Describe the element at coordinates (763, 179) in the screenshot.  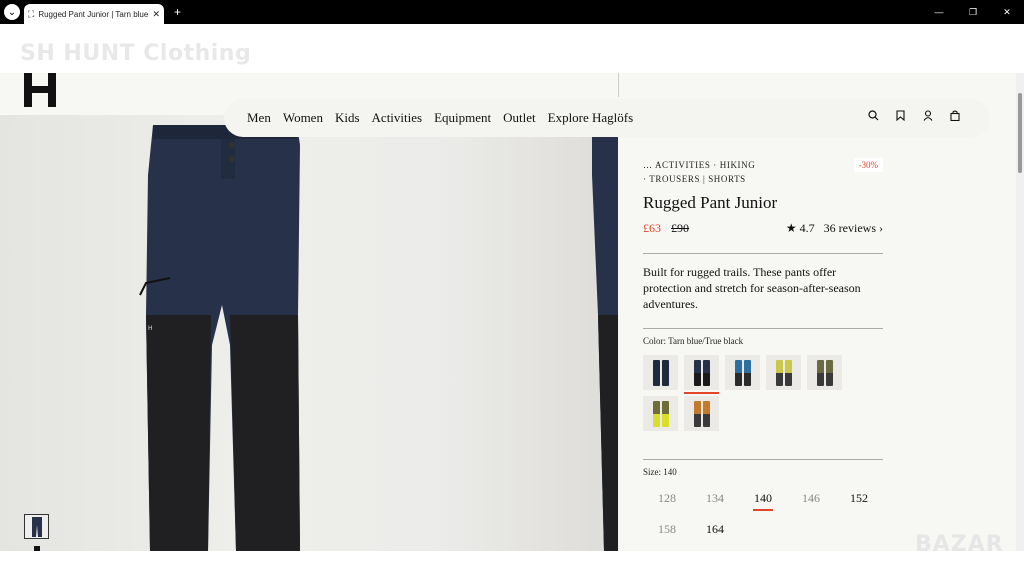
I see `breadcrumb-line: · TROUSERS | SHORTS` at that location.